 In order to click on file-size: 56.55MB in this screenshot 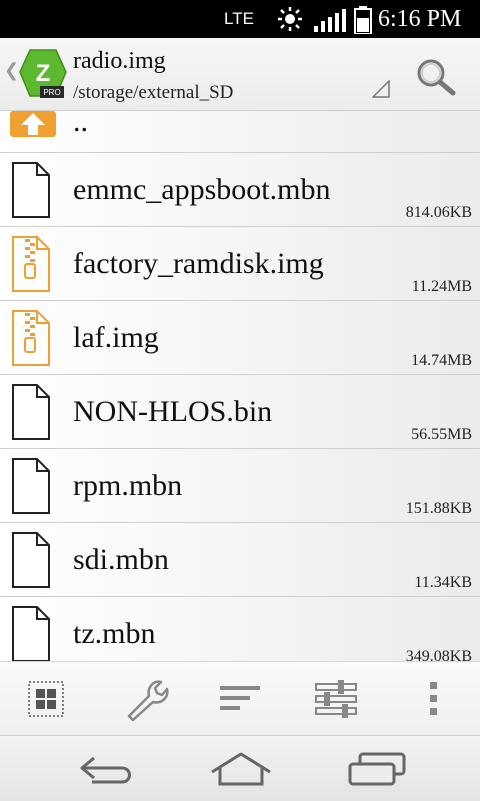, I will do `click(441, 434)`.